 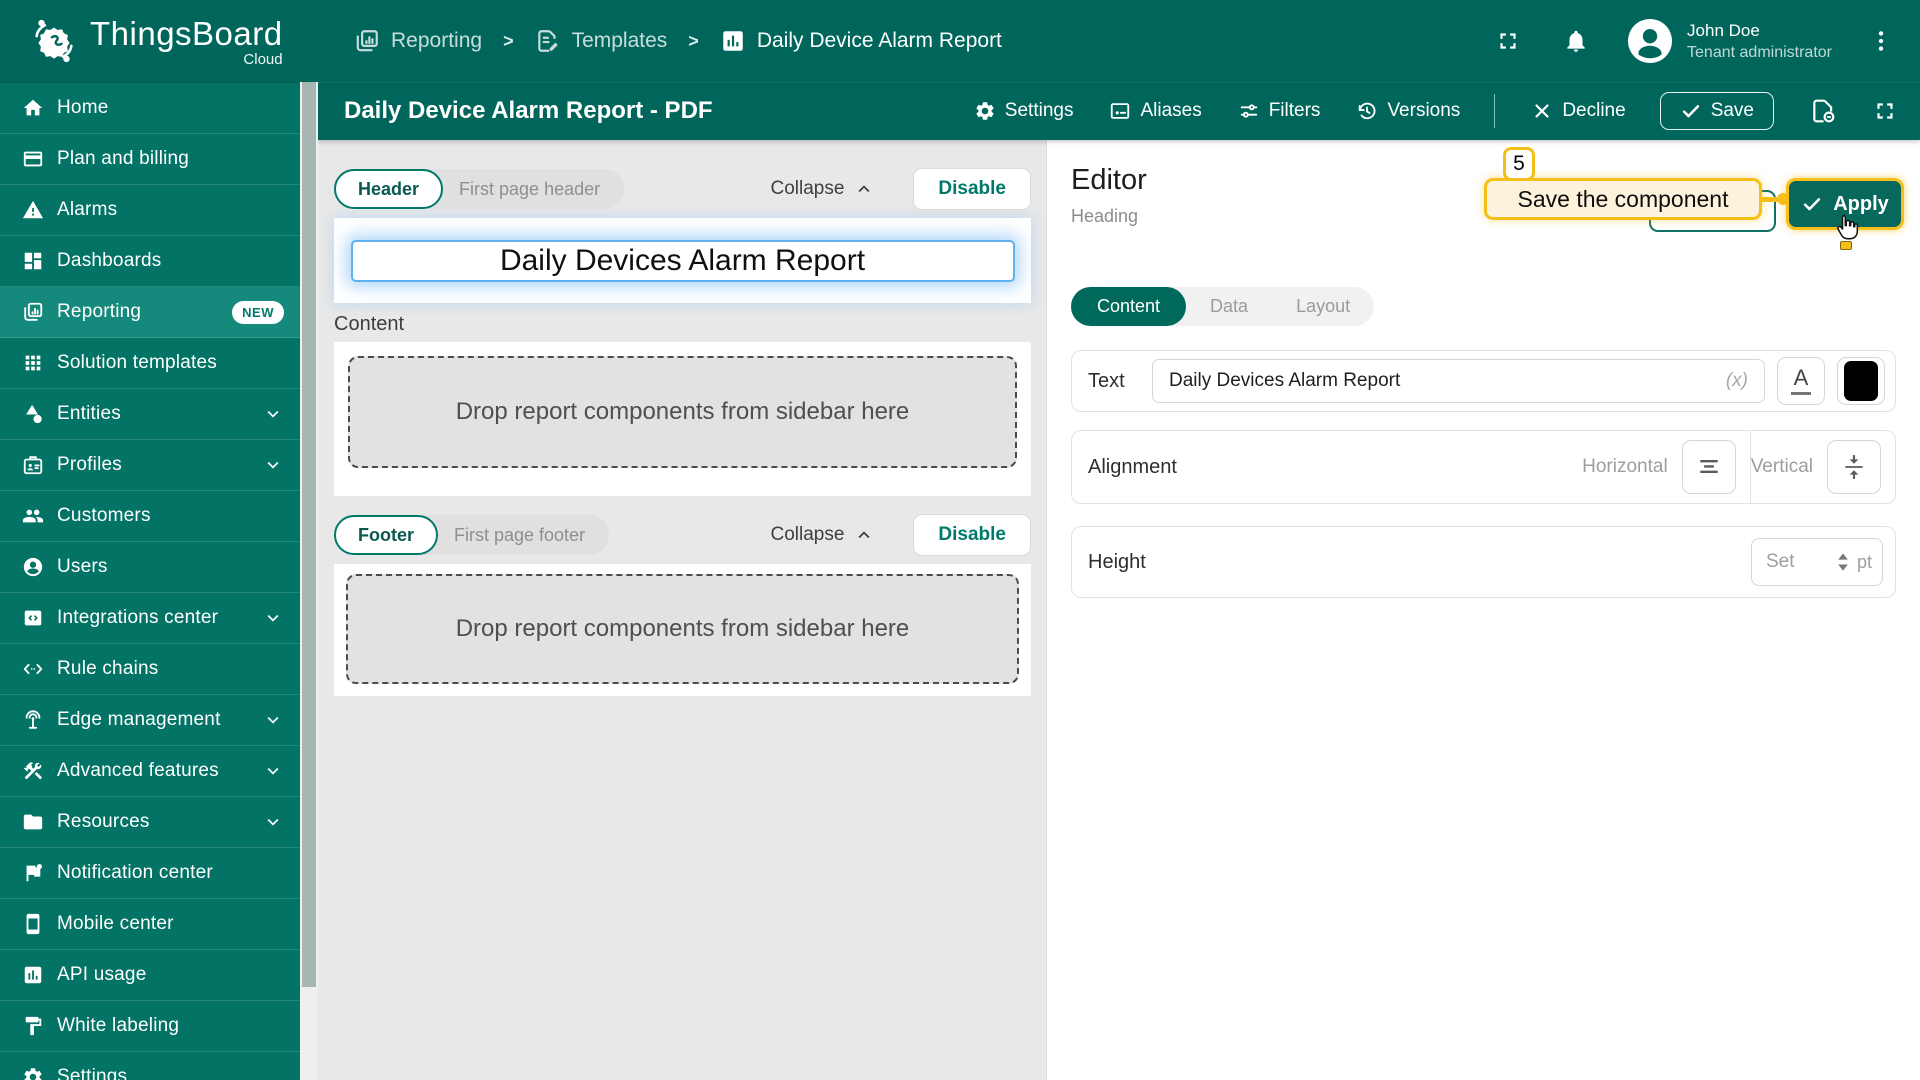 I want to click on sidebar-item-rule-chains: Rule chains, so click(x=150, y=669).